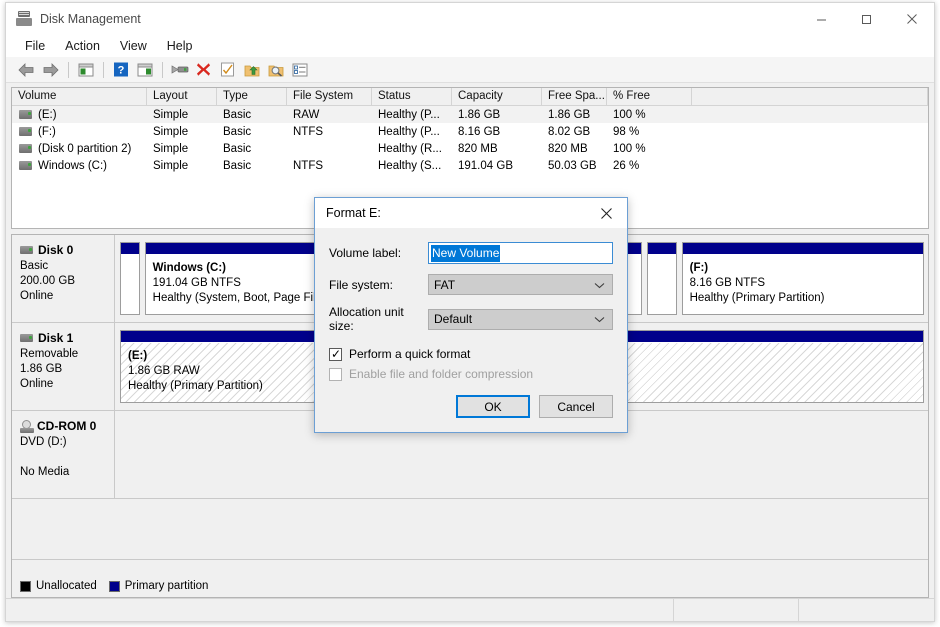 The height and width of the screenshot is (627, 940). What do you see at coordinates (866, 19) in the screenshot?
I see `maximize-button` at bounding box center [866, 19].